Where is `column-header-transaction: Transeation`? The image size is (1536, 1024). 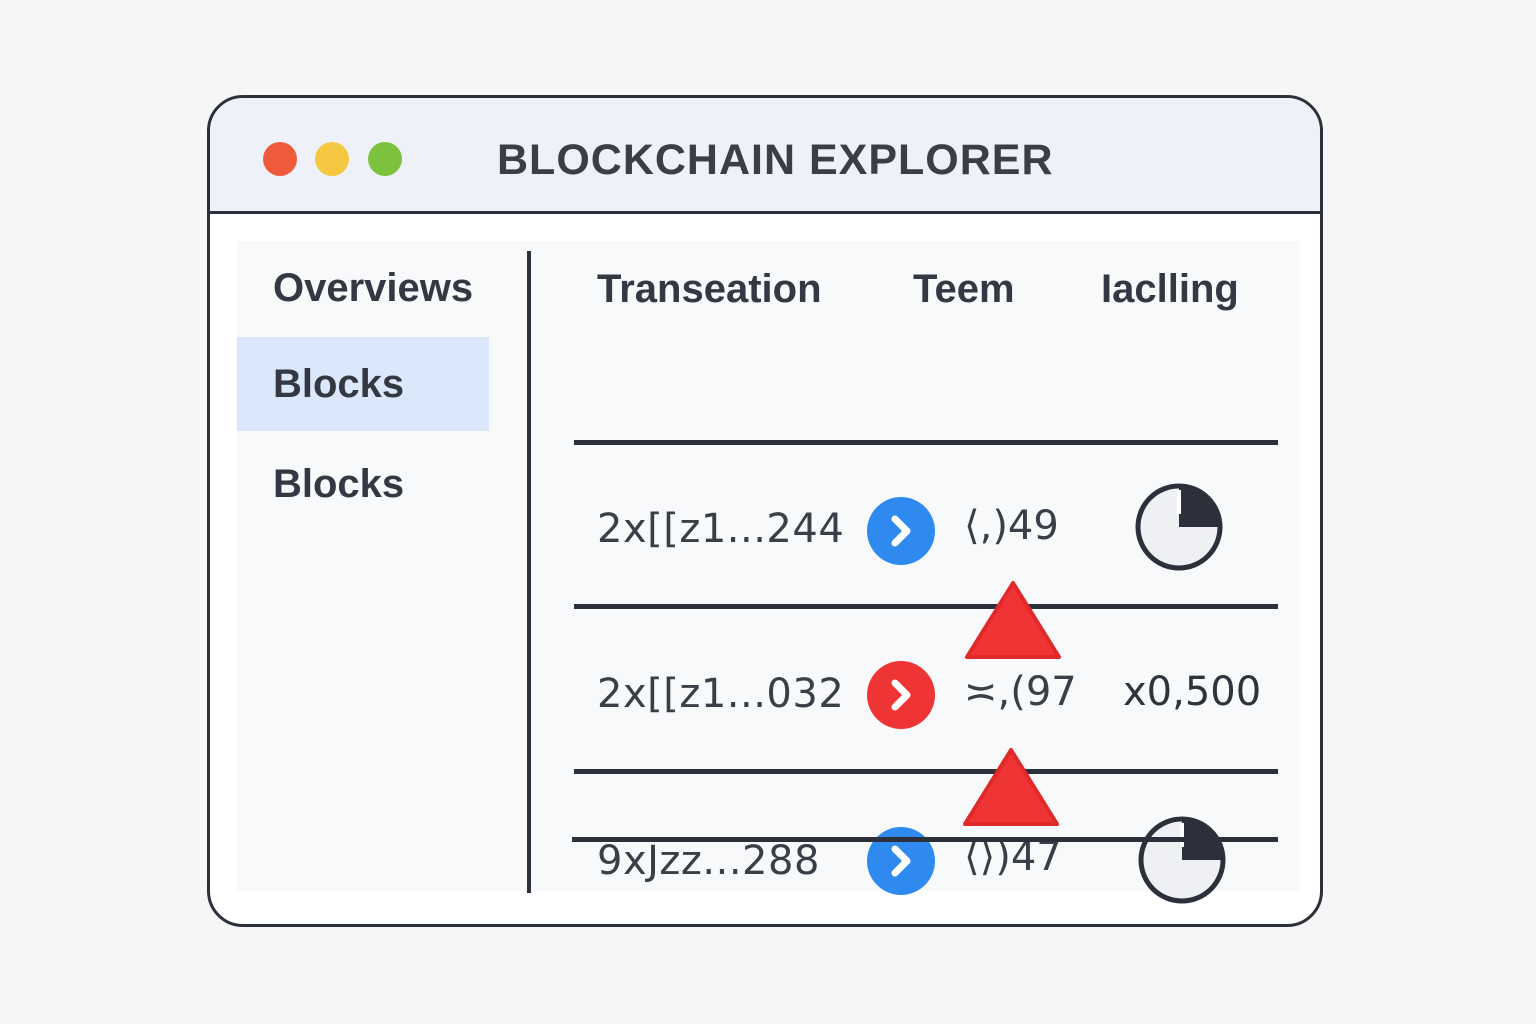 column-header-transaction: Transeation is located at coordinates (709, 289).